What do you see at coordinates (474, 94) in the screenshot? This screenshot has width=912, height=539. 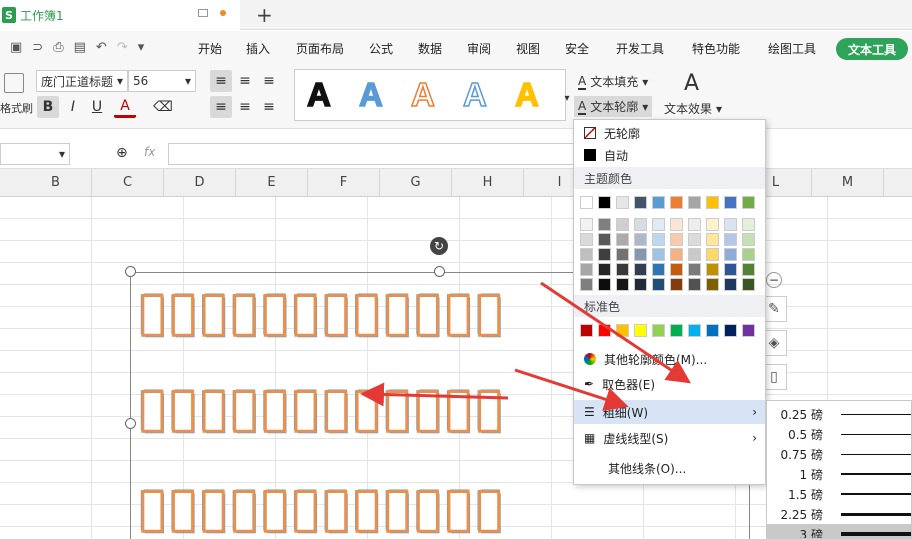 I see `text-style-preset-4: A` at bounding box center [474, 94].